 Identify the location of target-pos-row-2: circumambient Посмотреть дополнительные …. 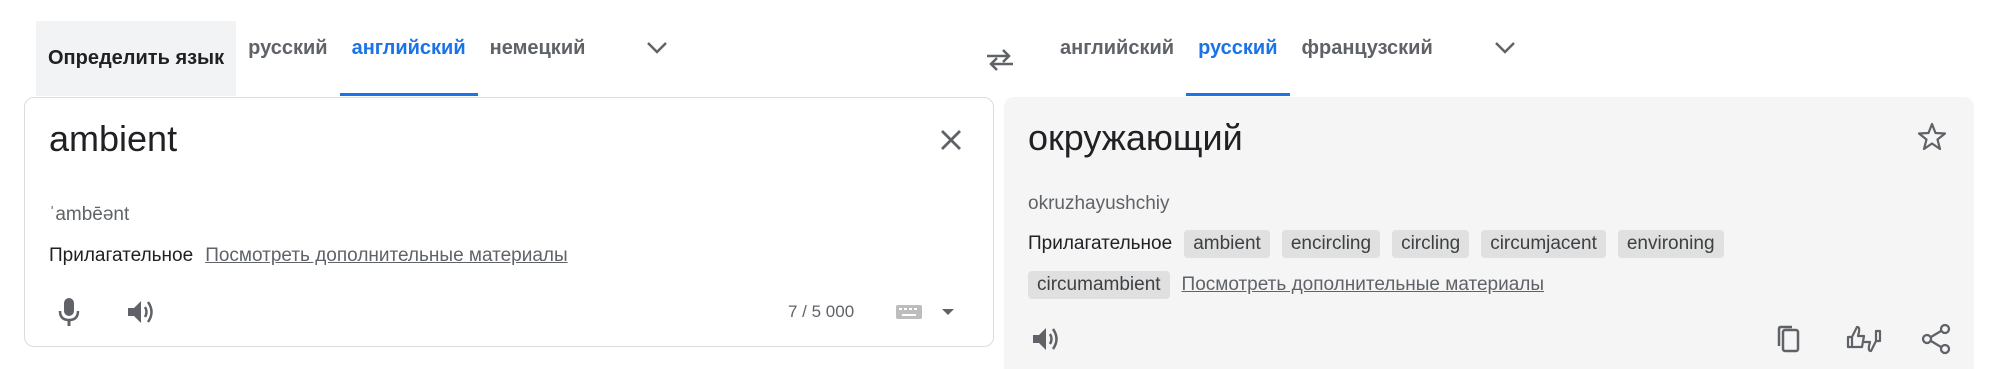
(1286, 285).